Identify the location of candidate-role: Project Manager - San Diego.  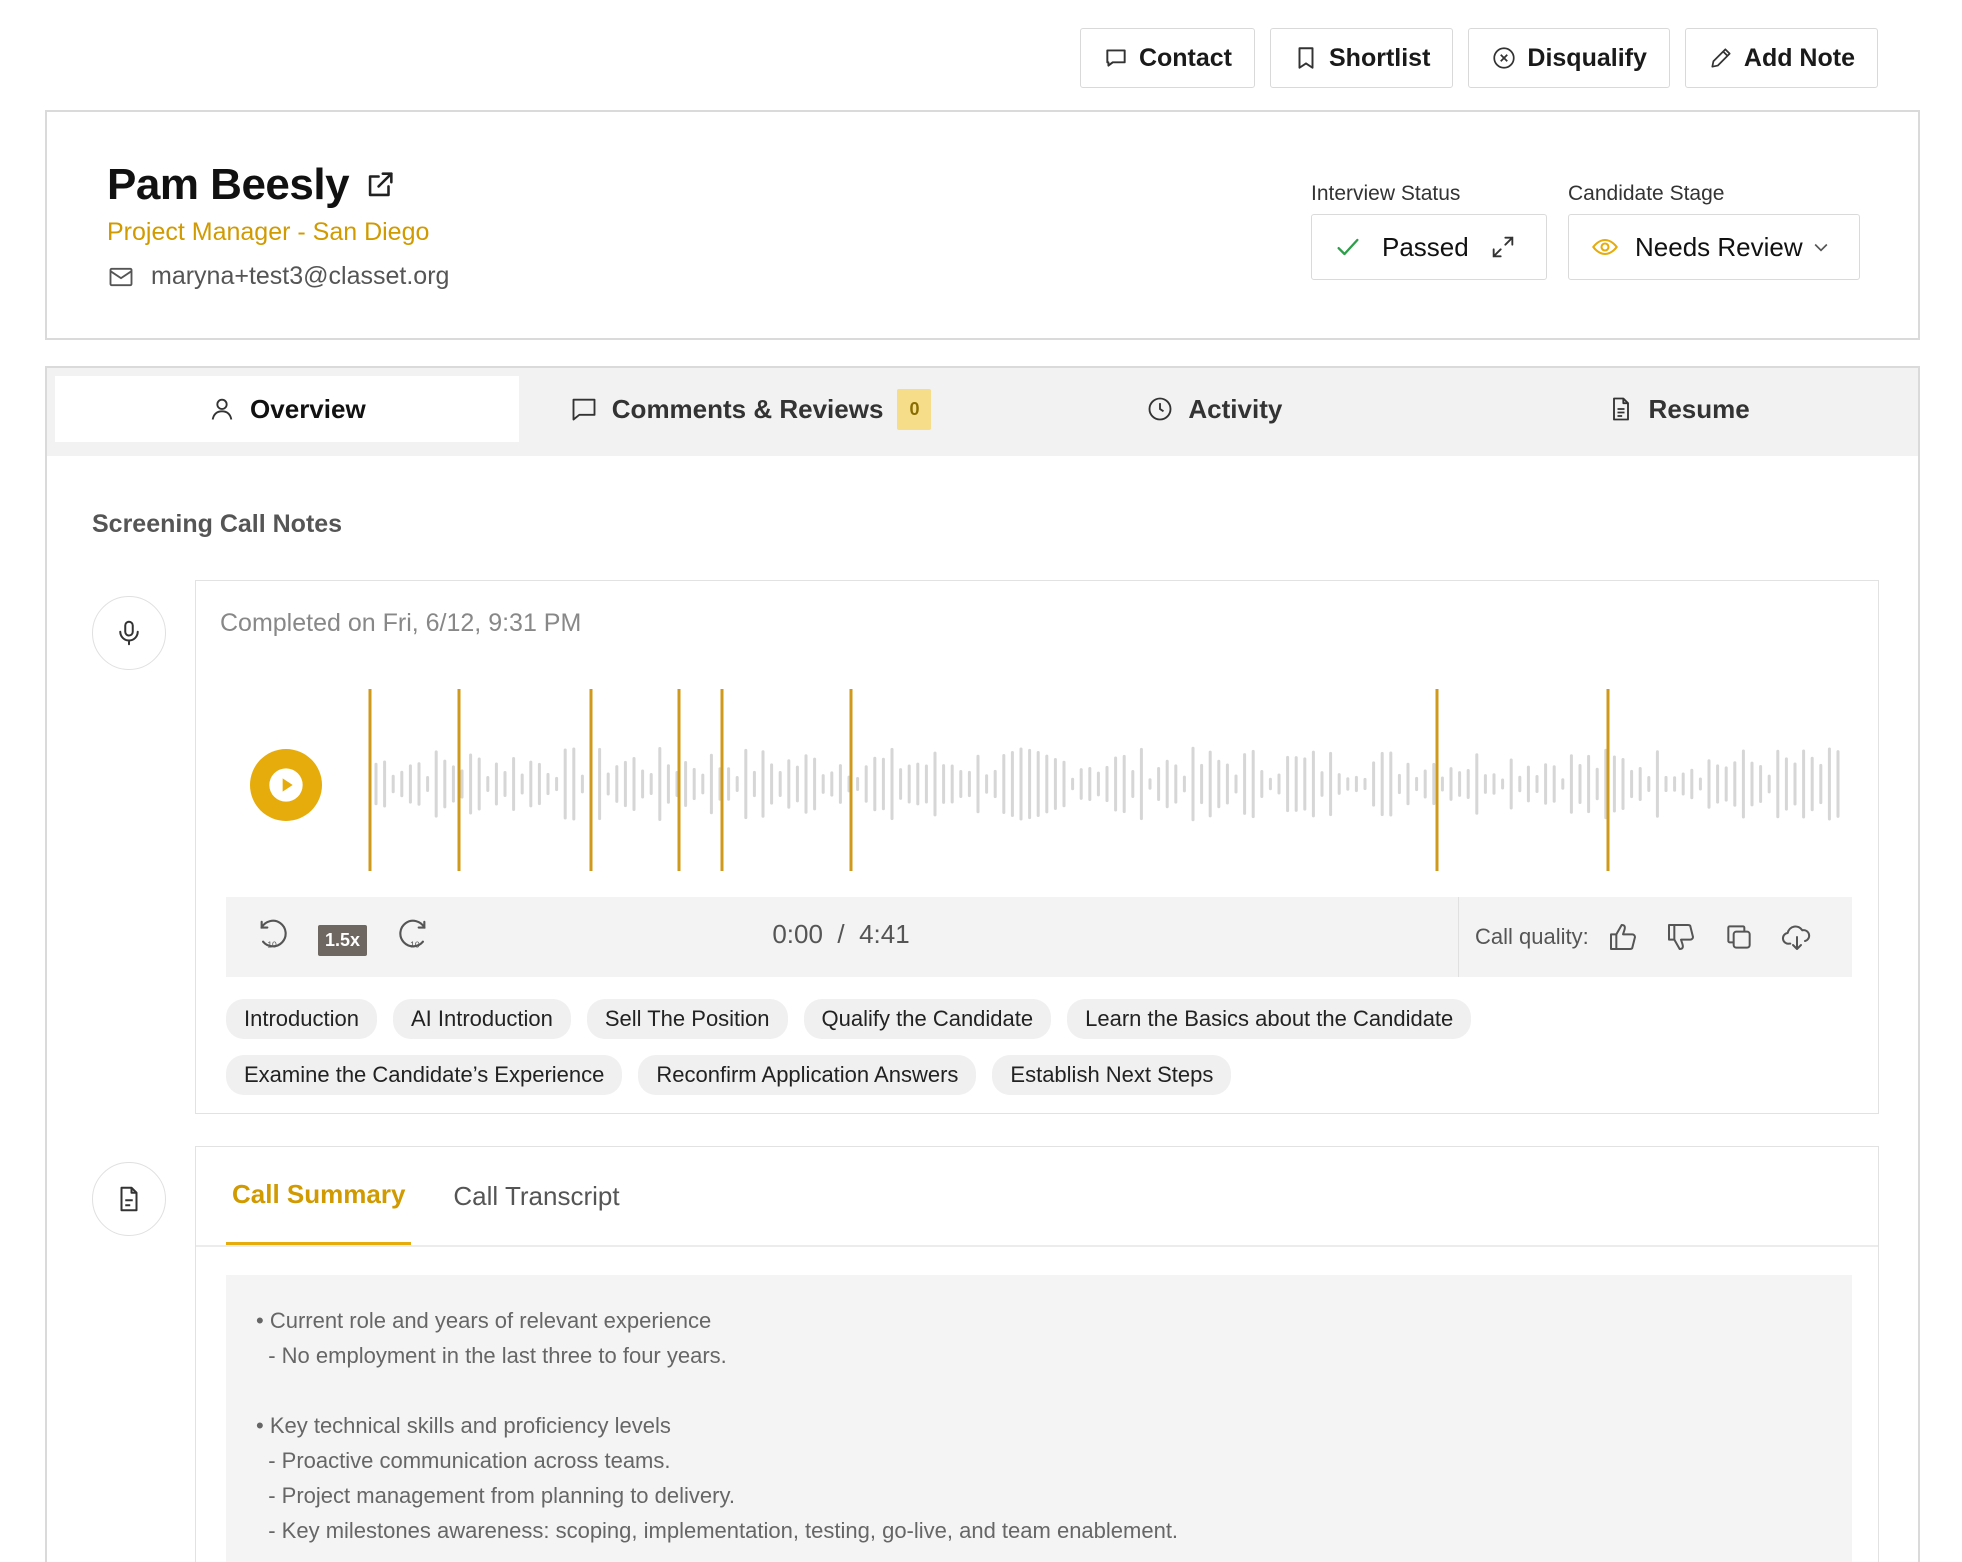
(268, 232).